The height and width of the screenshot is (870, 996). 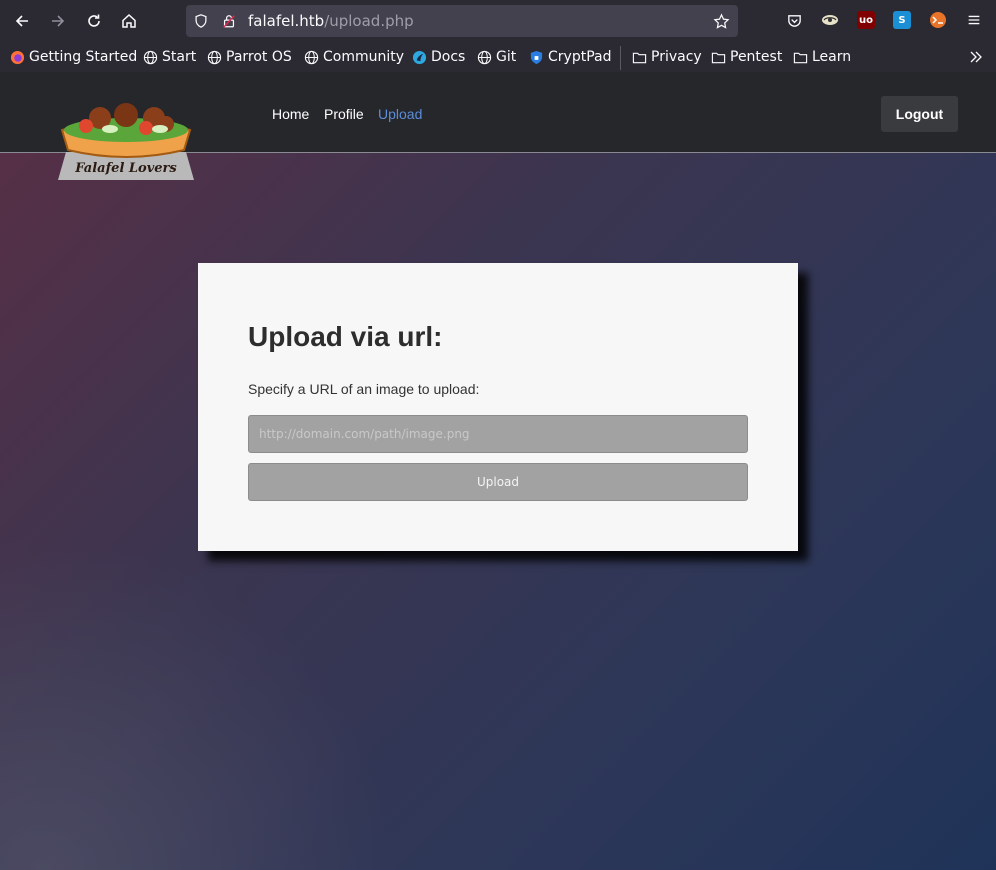 What do you see at coordinates (498, 434) in the screenshot?
I see `image-url-input` at bounding box center [498, 434].